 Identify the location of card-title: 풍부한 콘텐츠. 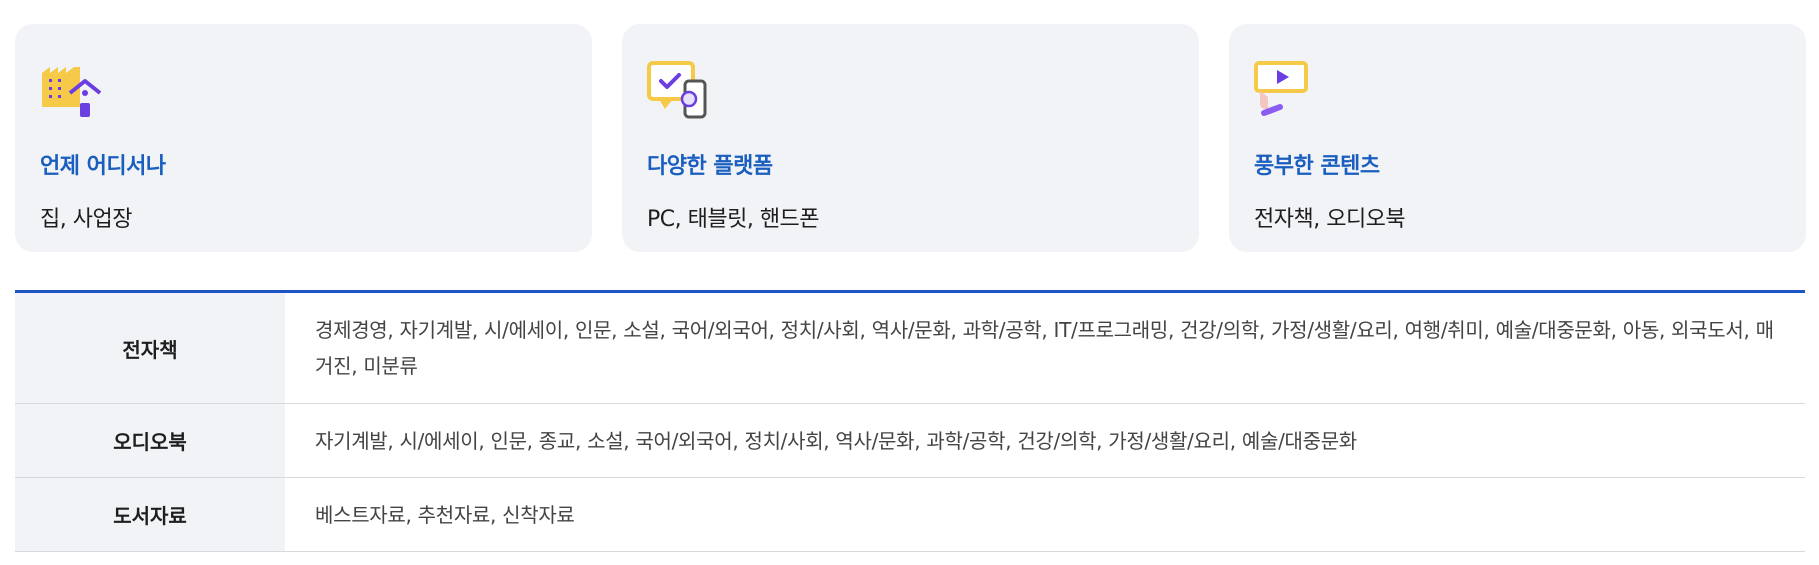
(1317, 166).